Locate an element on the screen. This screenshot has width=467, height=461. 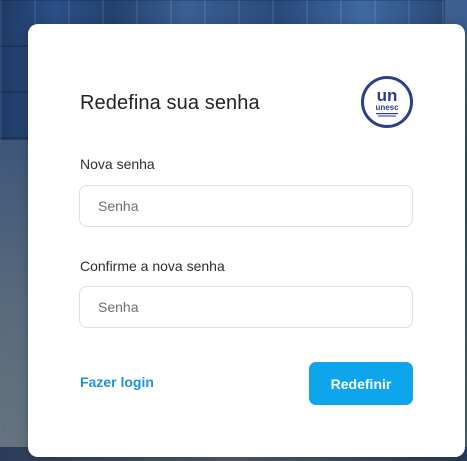
unesc-logo-icon: un unesc is located at coordinates (387, 102).